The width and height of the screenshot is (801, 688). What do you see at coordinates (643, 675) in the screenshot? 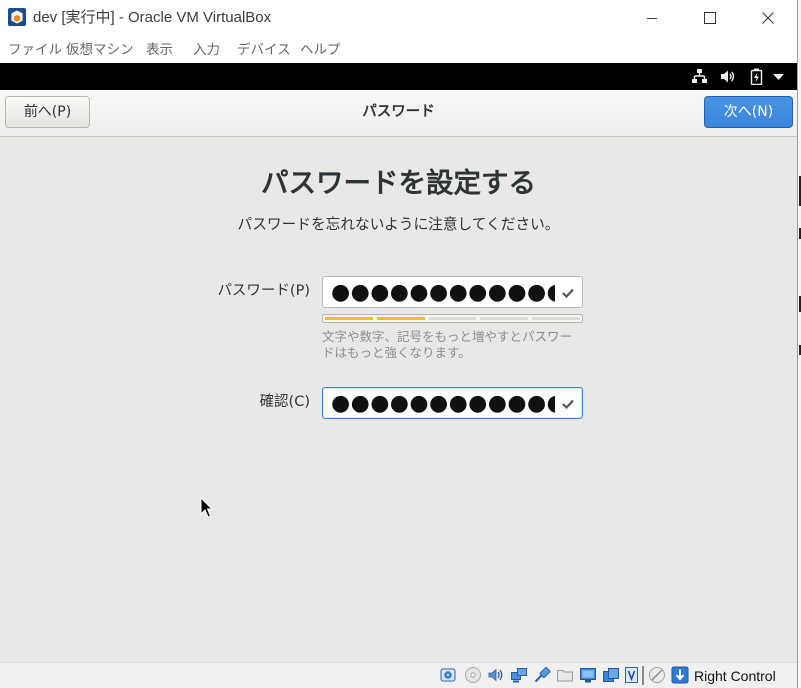
I see `status-bar-separator` at bounding box center [643, 675].